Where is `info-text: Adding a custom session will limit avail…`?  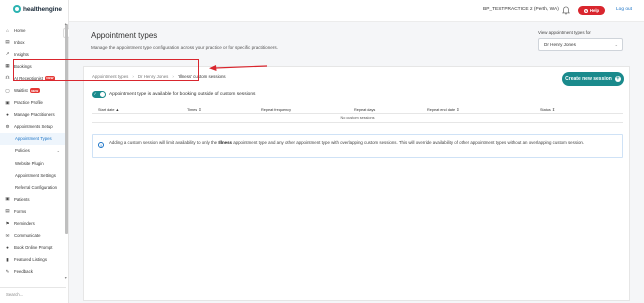
info-text: Adding a custom session will limit avail… is located at coordinates (359, 143).